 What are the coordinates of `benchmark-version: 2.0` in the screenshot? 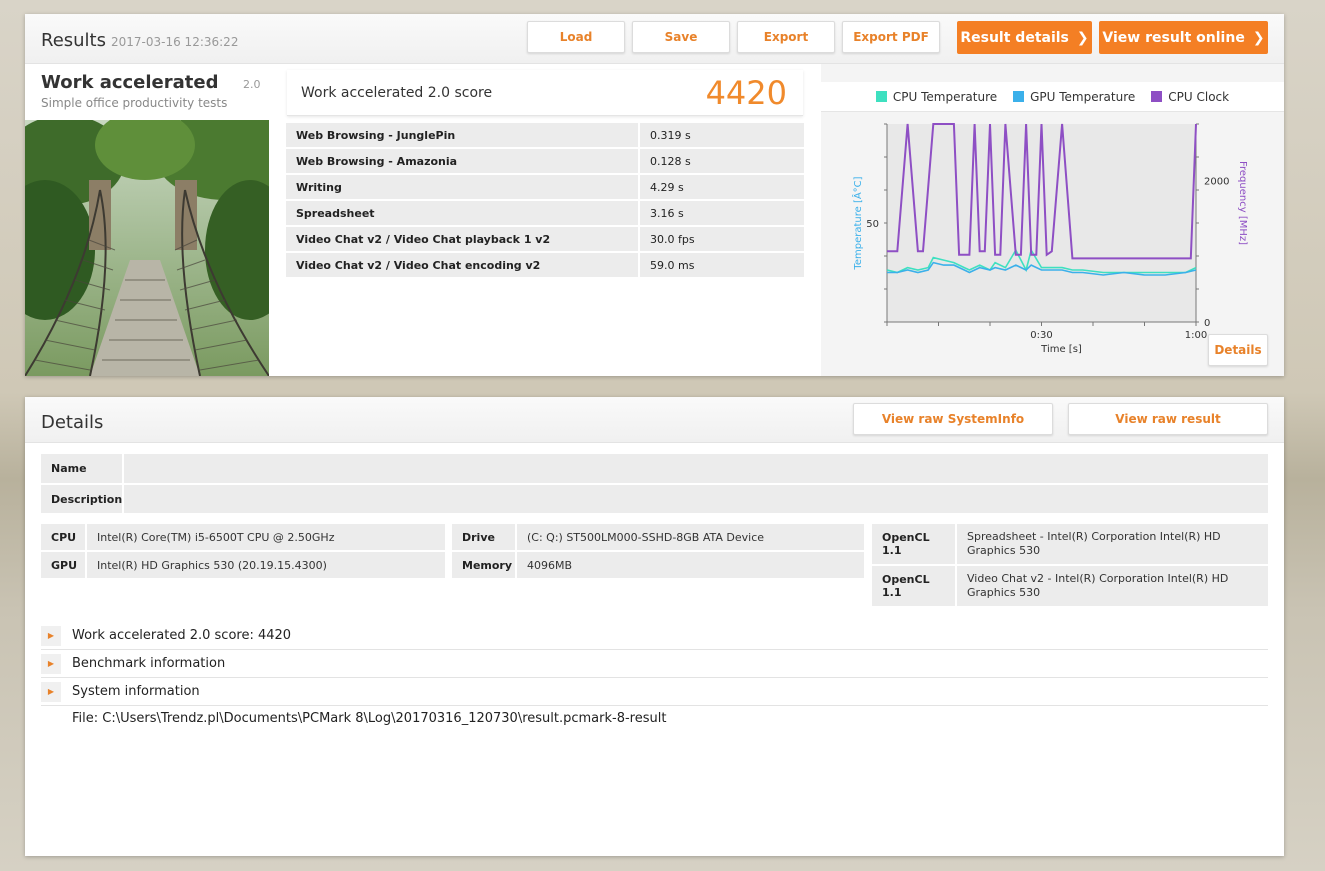 It's located at (252, 84).